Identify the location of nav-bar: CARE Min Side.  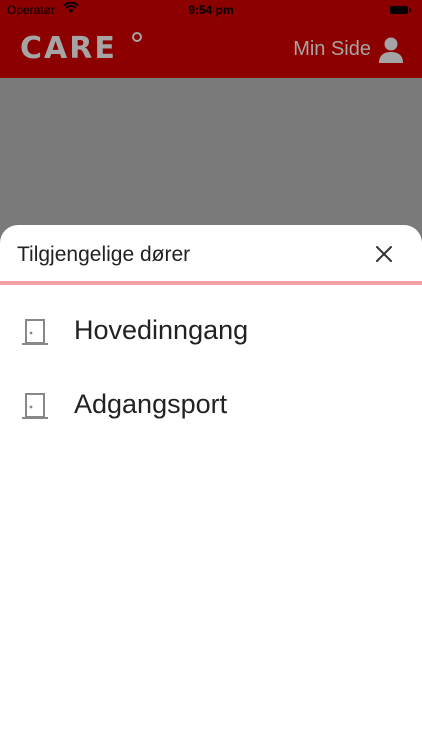
(211, 50).